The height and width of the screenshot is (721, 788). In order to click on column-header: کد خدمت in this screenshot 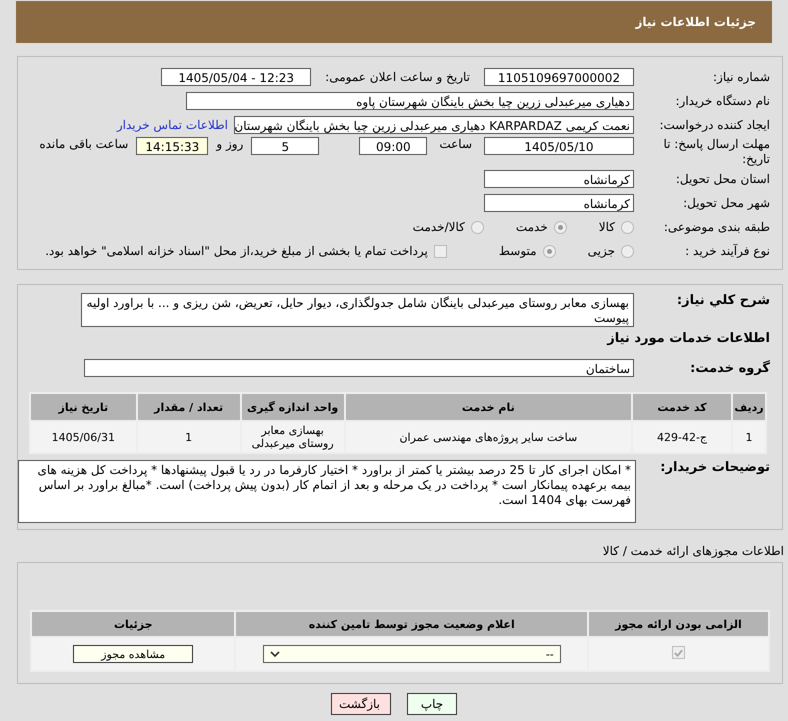, I will do `click(682, 407)`.